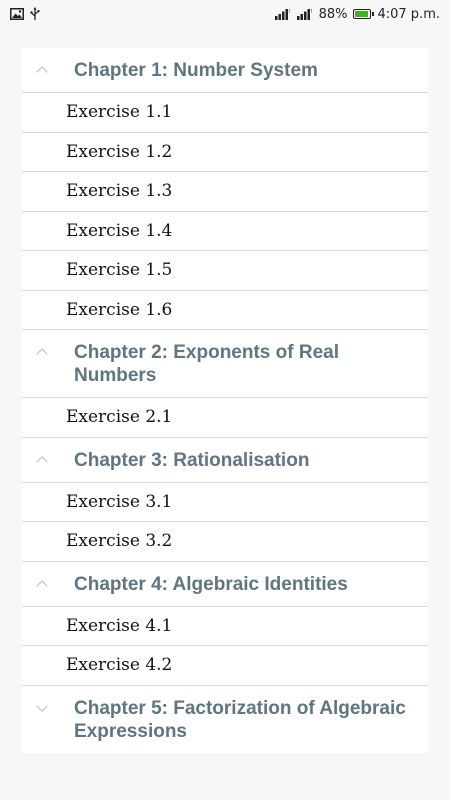 The width and height of the screenshot is (450, 800). I want to click on exercise-label: Exercise 3.1, so click(119, 501).